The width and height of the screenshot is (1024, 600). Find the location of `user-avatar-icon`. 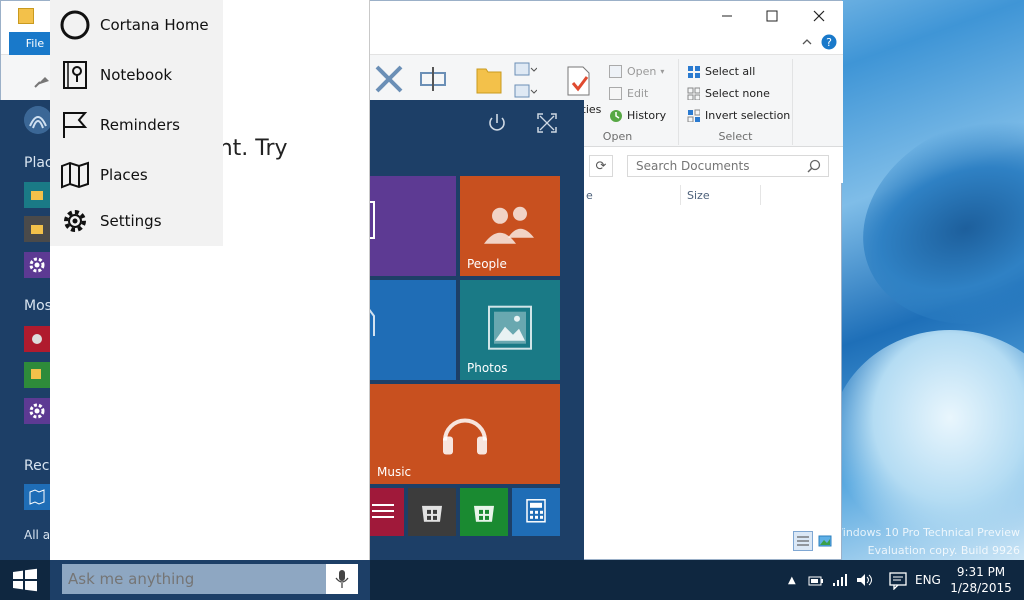

user-avatar-icon is located at coordinates (38, 120).